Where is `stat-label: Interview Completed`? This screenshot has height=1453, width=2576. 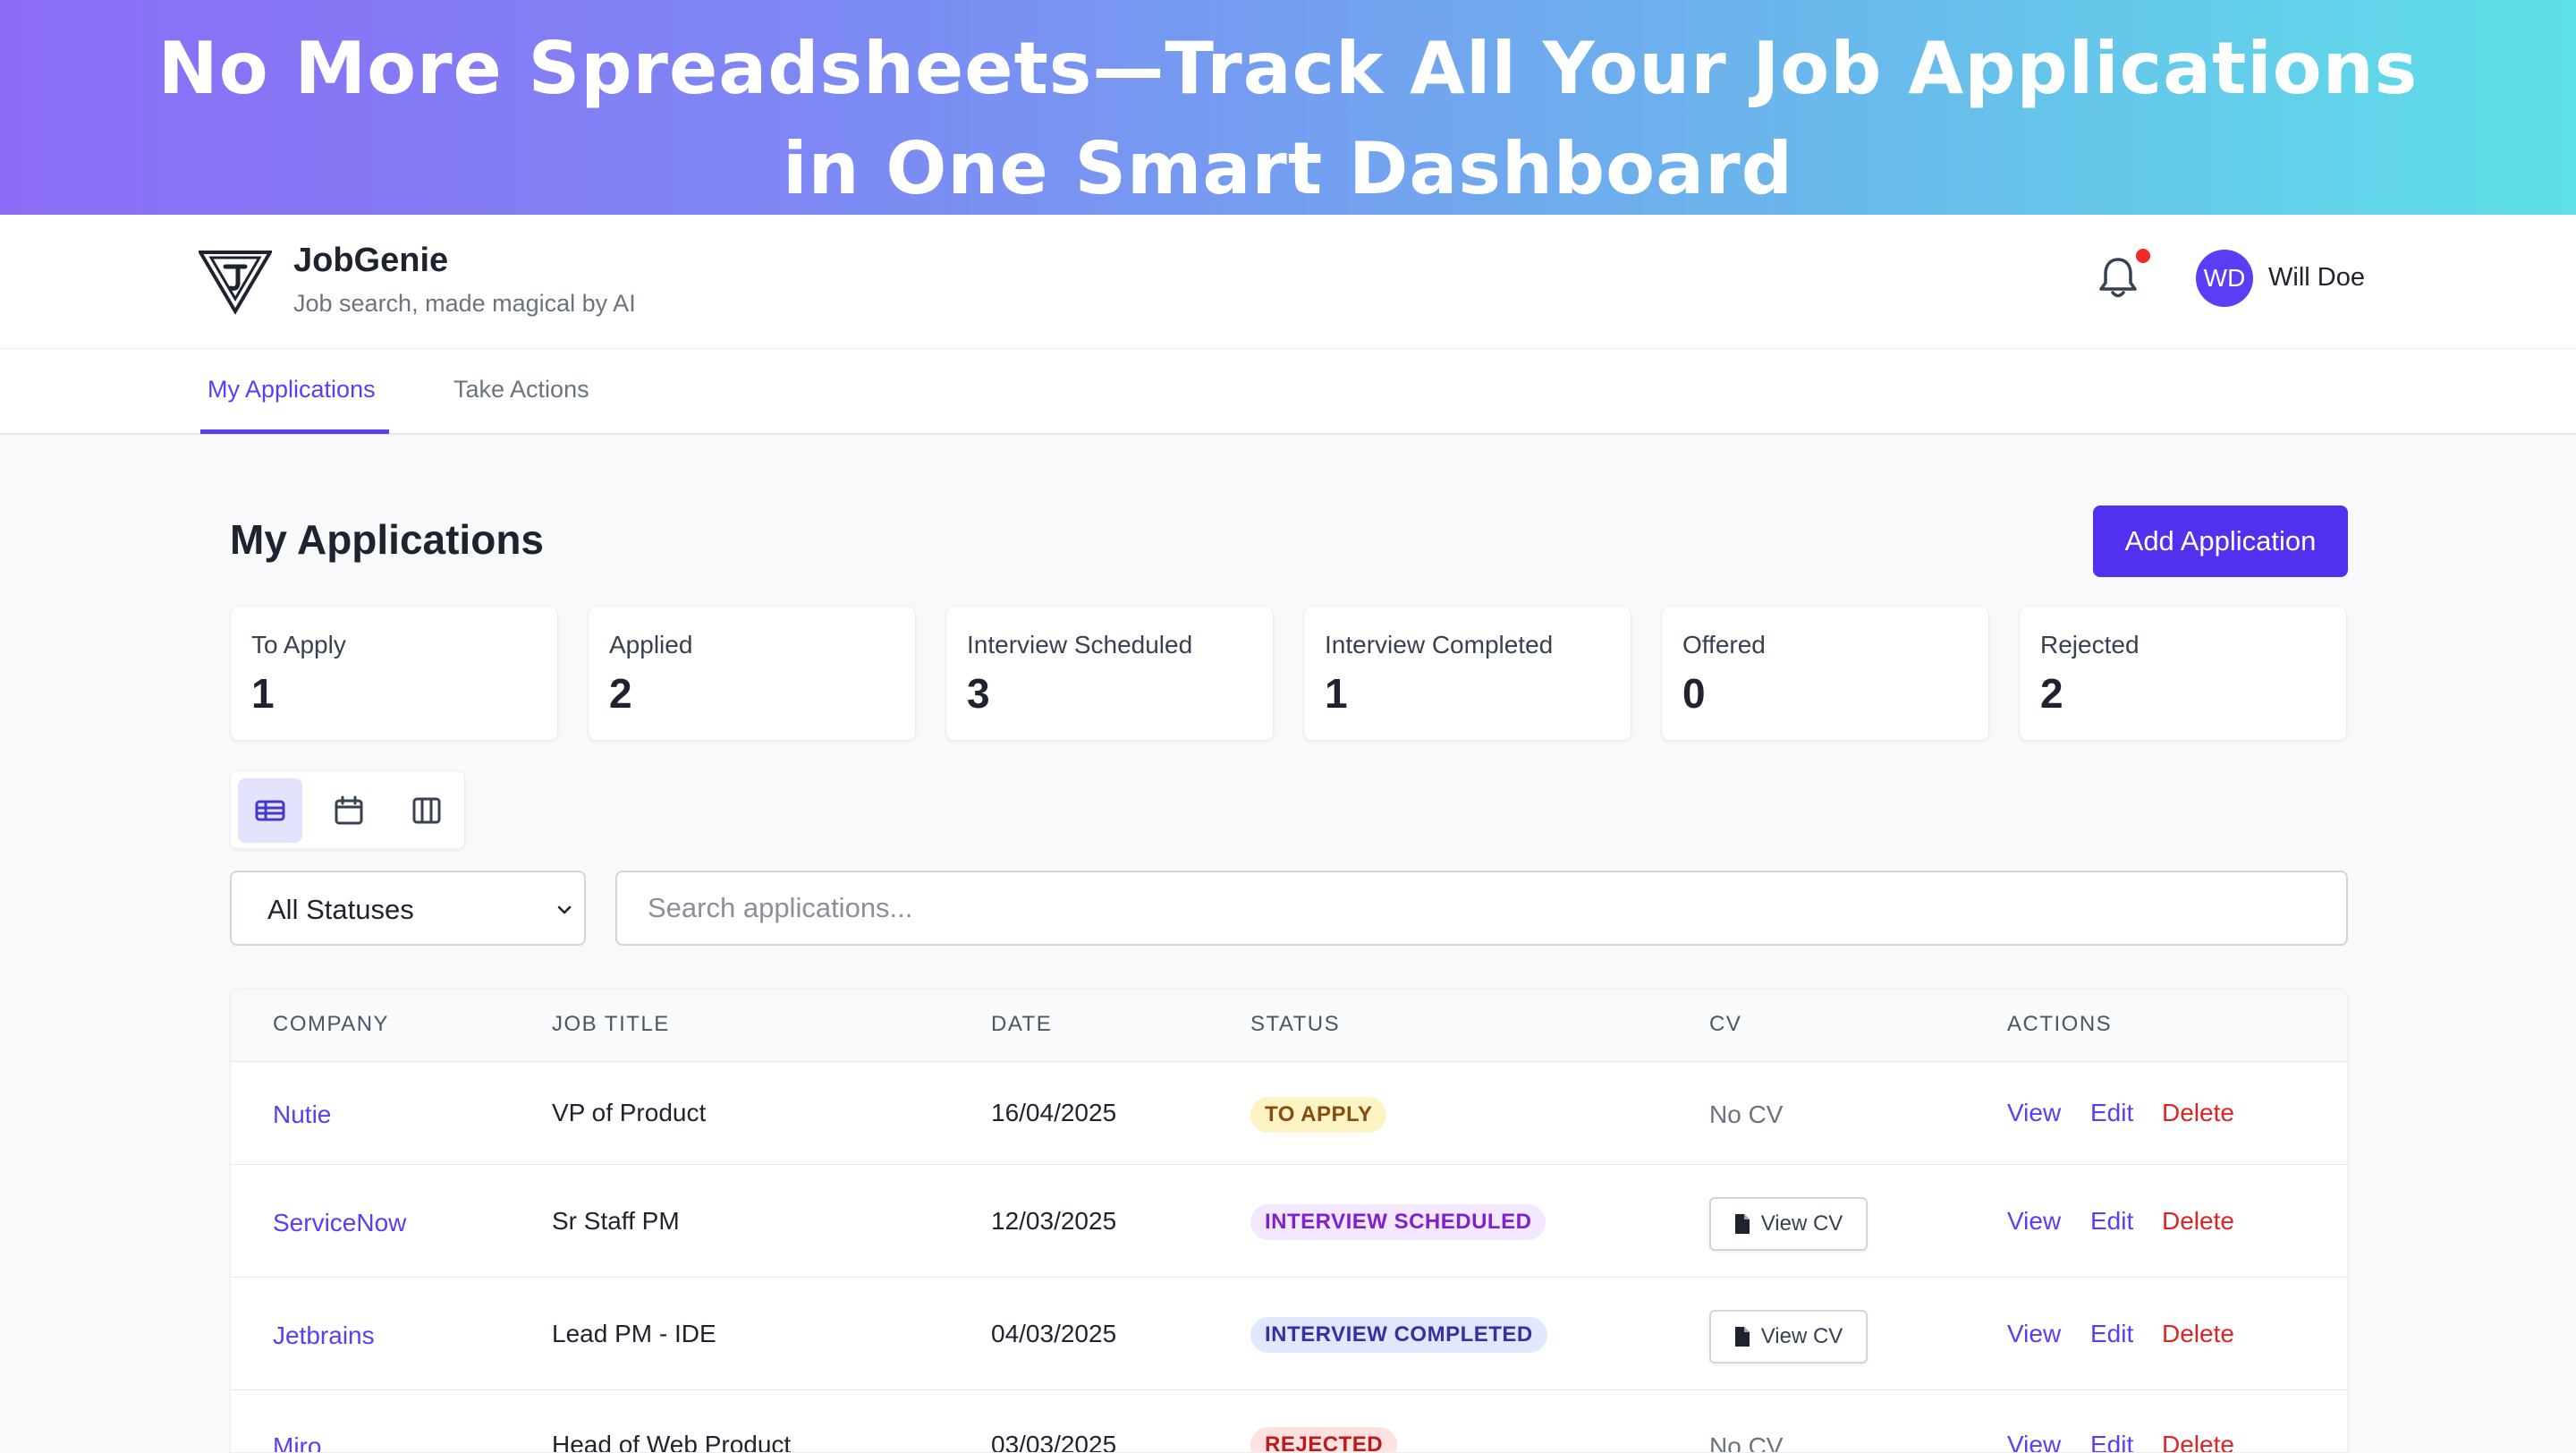 stat-label: Interview Completed is located at coordinates (1439, 645).